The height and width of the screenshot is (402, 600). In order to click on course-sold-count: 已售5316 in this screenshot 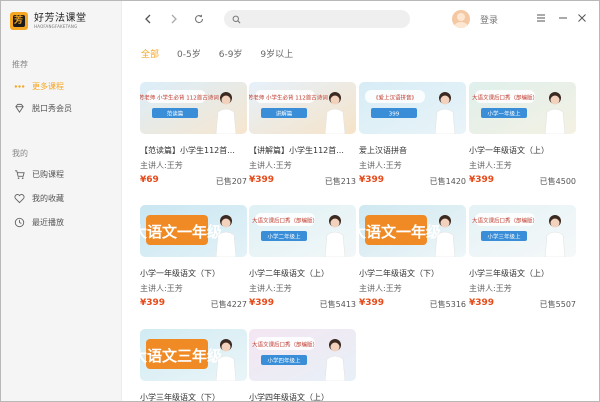, I will do `click(447, 304)`.